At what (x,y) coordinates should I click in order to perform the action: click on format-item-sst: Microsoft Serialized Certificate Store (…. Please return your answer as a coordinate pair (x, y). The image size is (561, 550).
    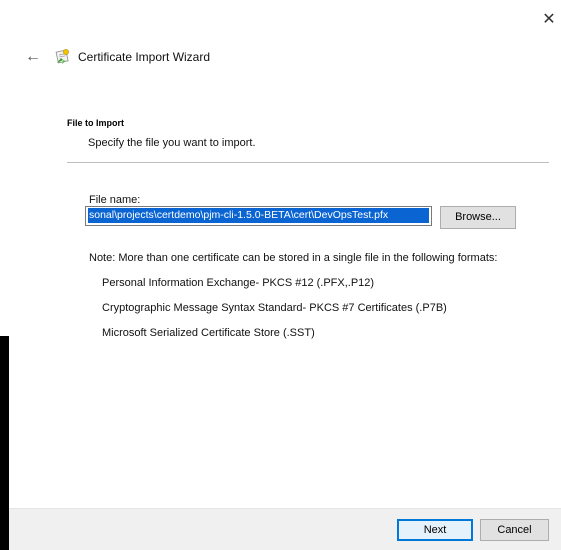
    Looking at the image, I should click on (208, 333).